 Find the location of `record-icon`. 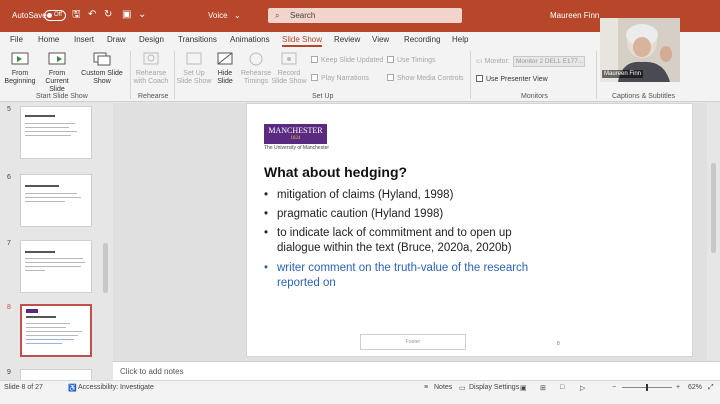

record-icon is located at coordinates (289, 59).